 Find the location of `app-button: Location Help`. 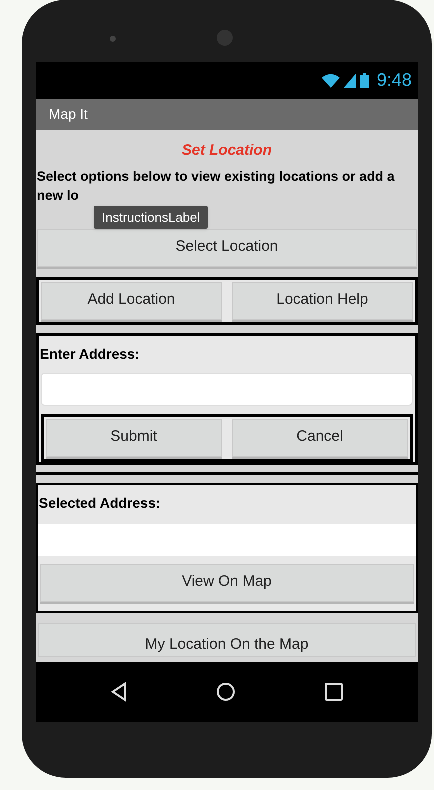

app-button: Location Help is located at coordinates (322, 301).